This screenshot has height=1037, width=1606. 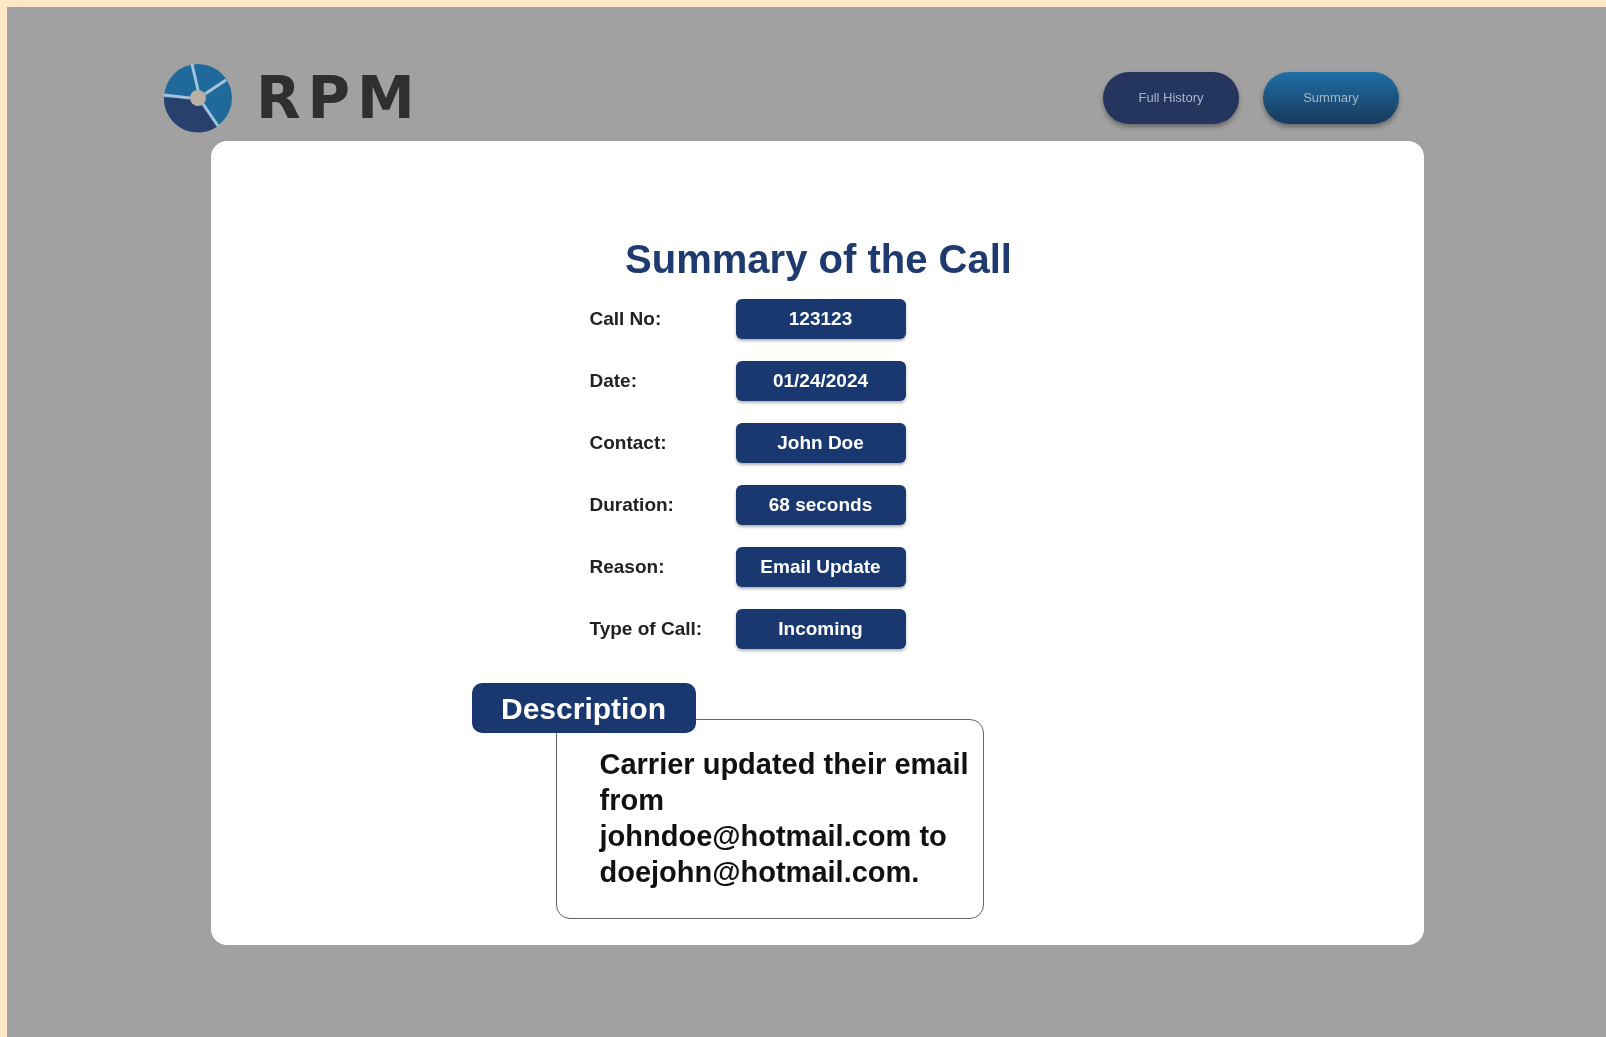 I want to click on description-heading: Description, so click(x=583, y=708).